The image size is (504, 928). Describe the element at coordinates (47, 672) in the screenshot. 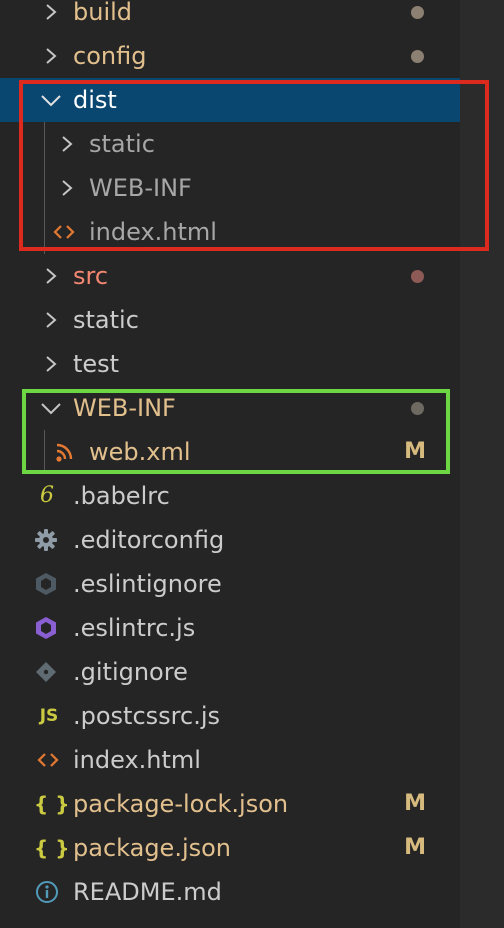

I see `git-file-icon` at that location.